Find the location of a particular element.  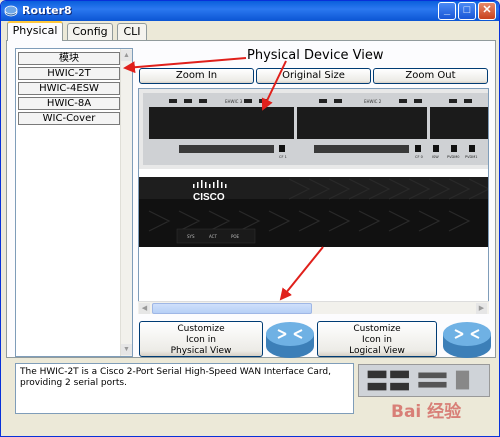

title-bar: Router8 _ □ ✕ is located at coordinates (250, 11).